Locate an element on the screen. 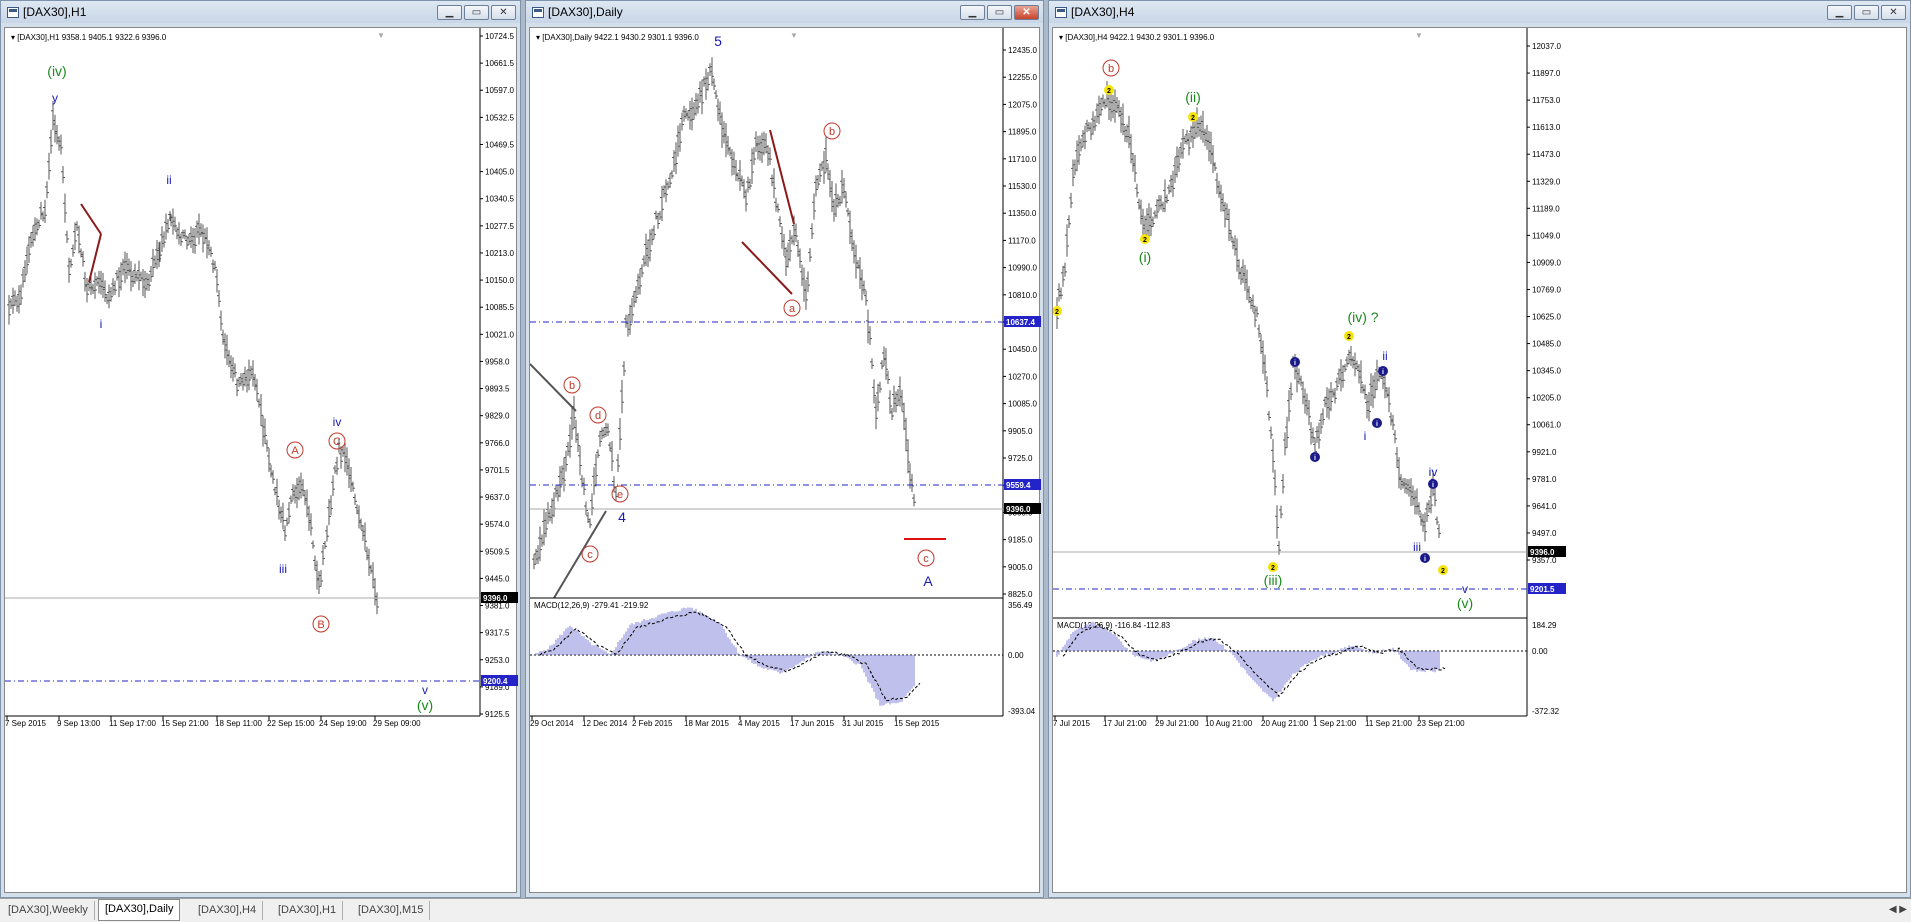 The height and width of the screenshot is (922, 1911). price-tick-label: 9185.0 is located at coordinates (1020, 540).